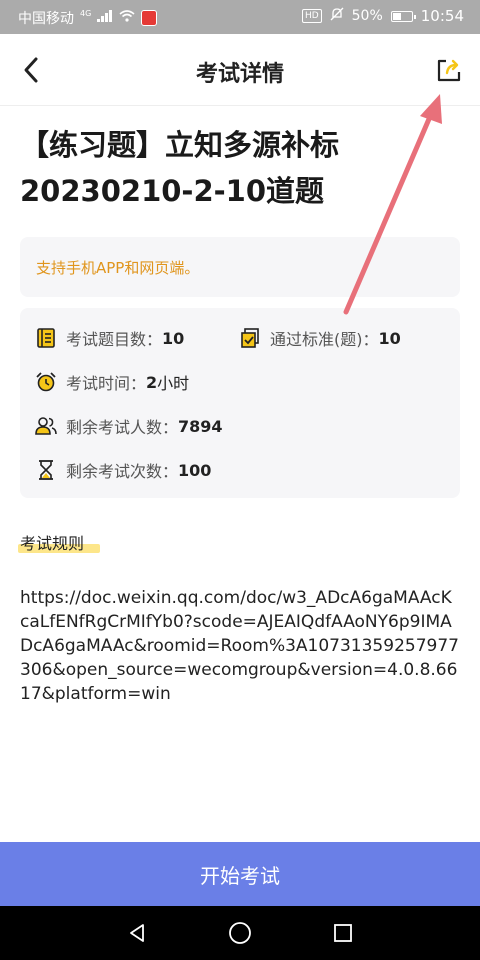  I want to click on clock: 10:54, so click(442, 16).